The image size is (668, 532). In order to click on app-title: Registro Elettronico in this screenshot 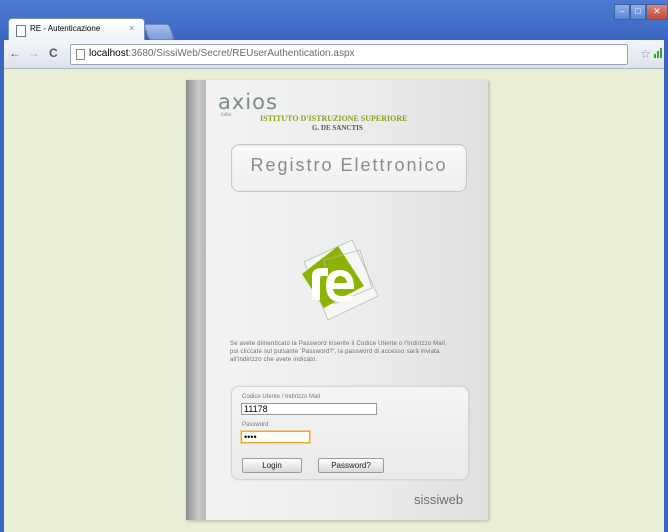, I will do `click(349, 165)`.